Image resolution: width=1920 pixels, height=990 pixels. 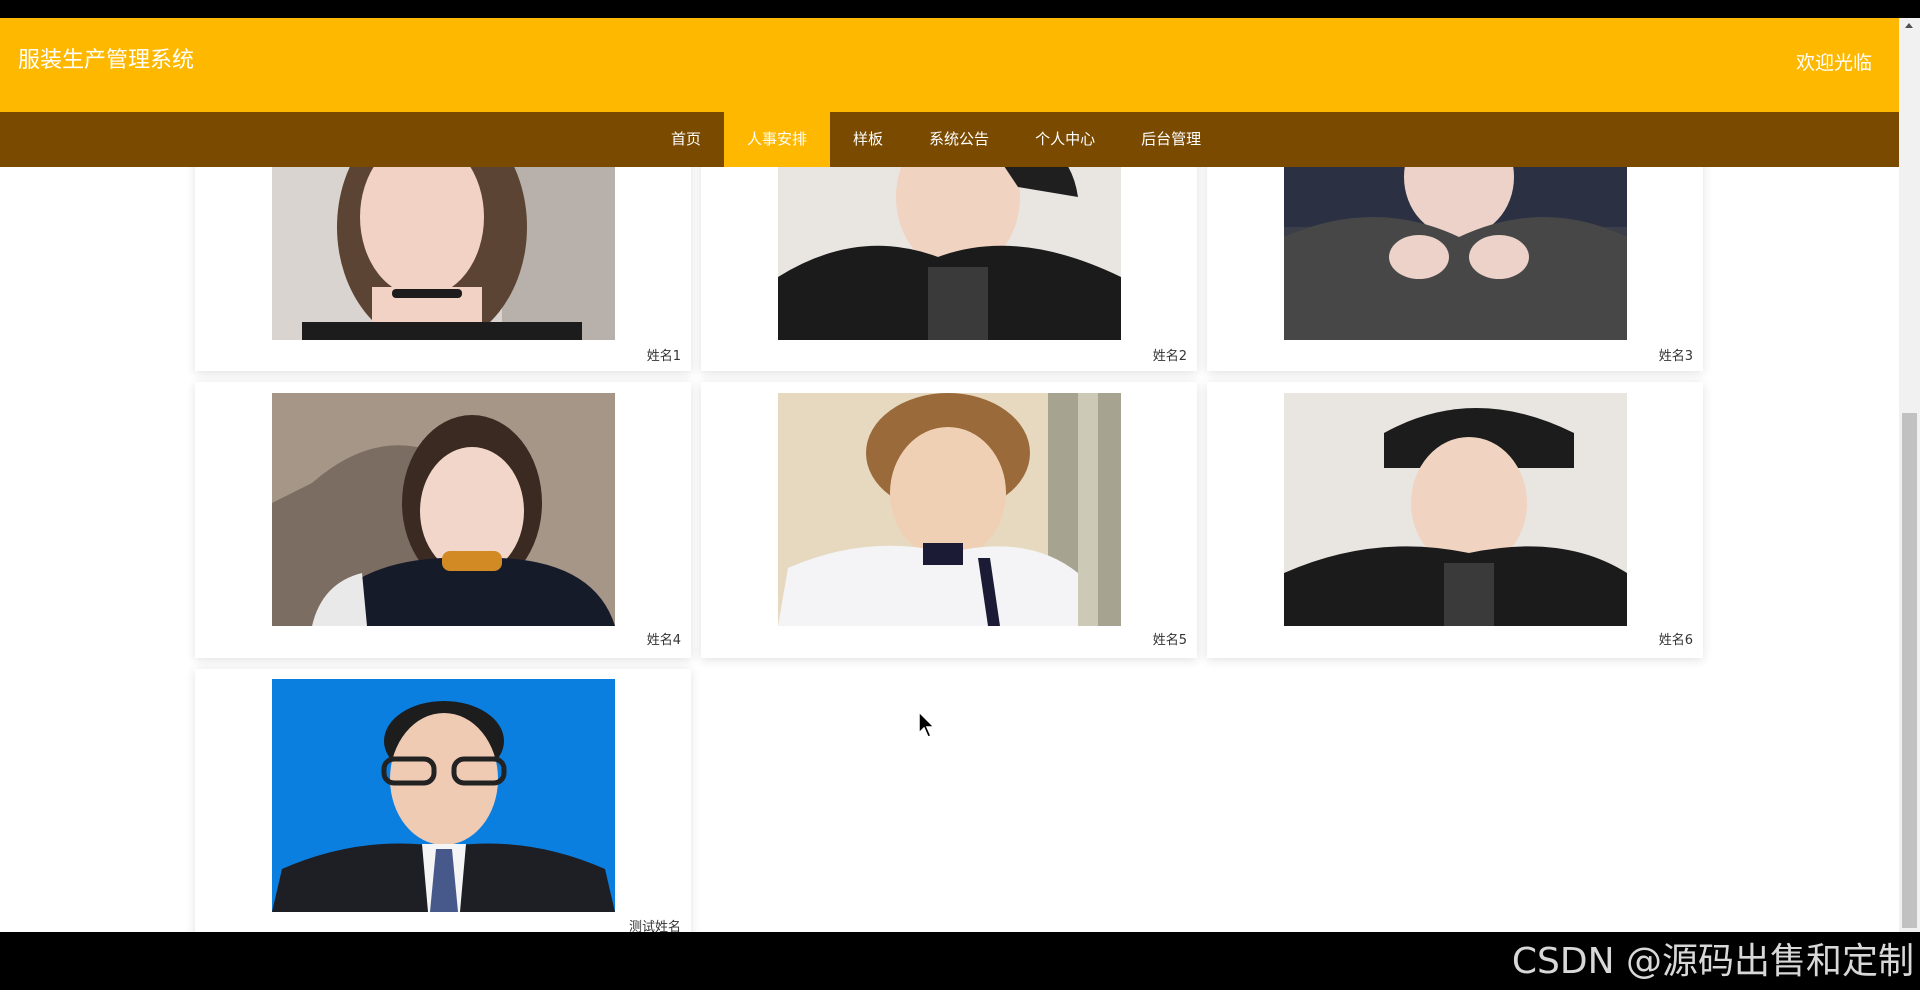 What do you see at coordinates (663, 640) in the screenshot?
I see `staff-name: 姓名4` at bounding box center [663, 640].